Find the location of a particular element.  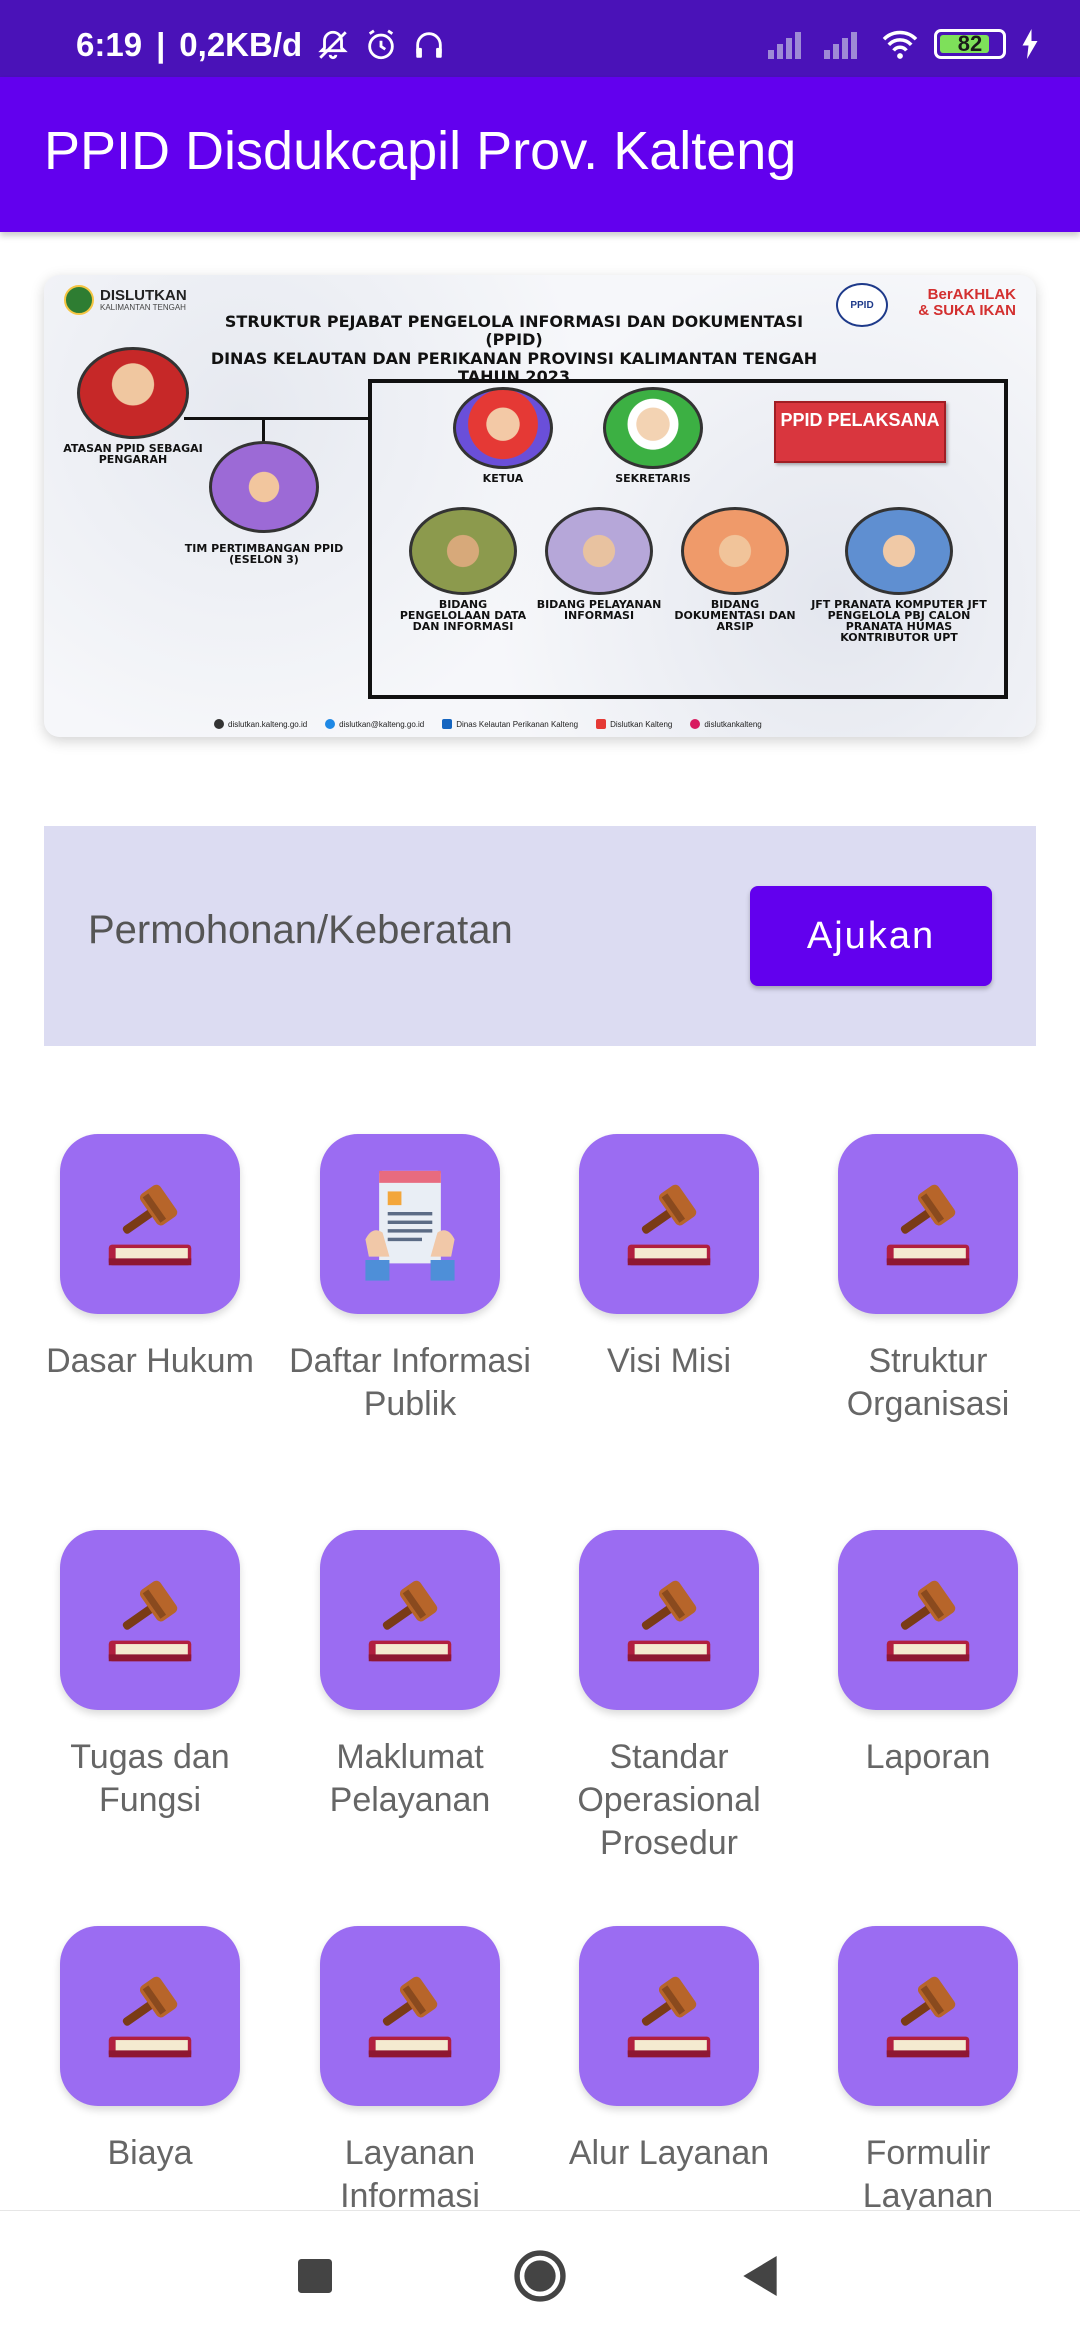

footer-email: dislutkan@kalteng.go.id is located at coordinates (374, 724).